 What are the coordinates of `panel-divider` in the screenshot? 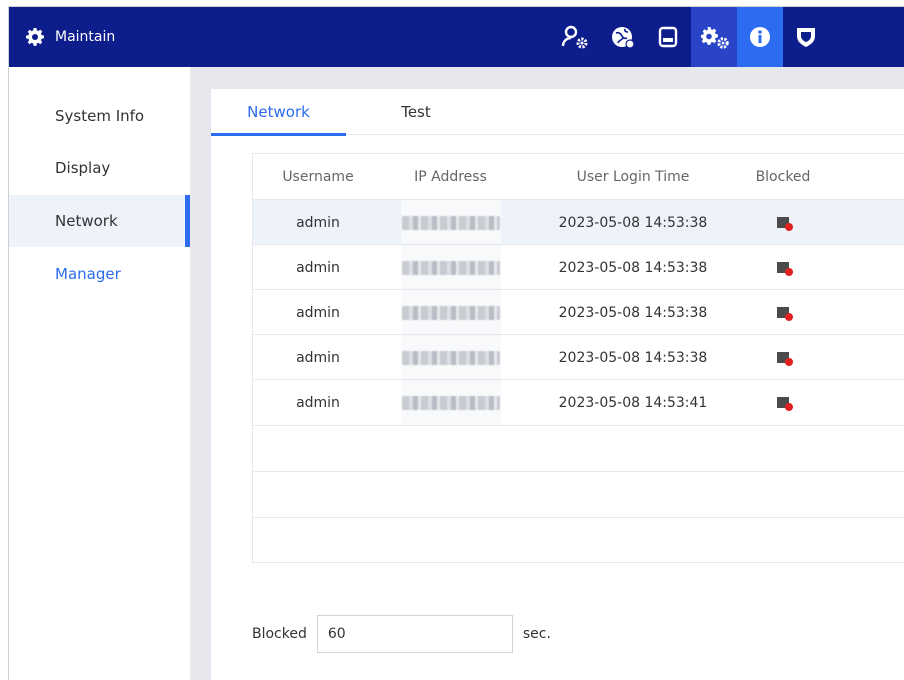 It's located at (200, 373).